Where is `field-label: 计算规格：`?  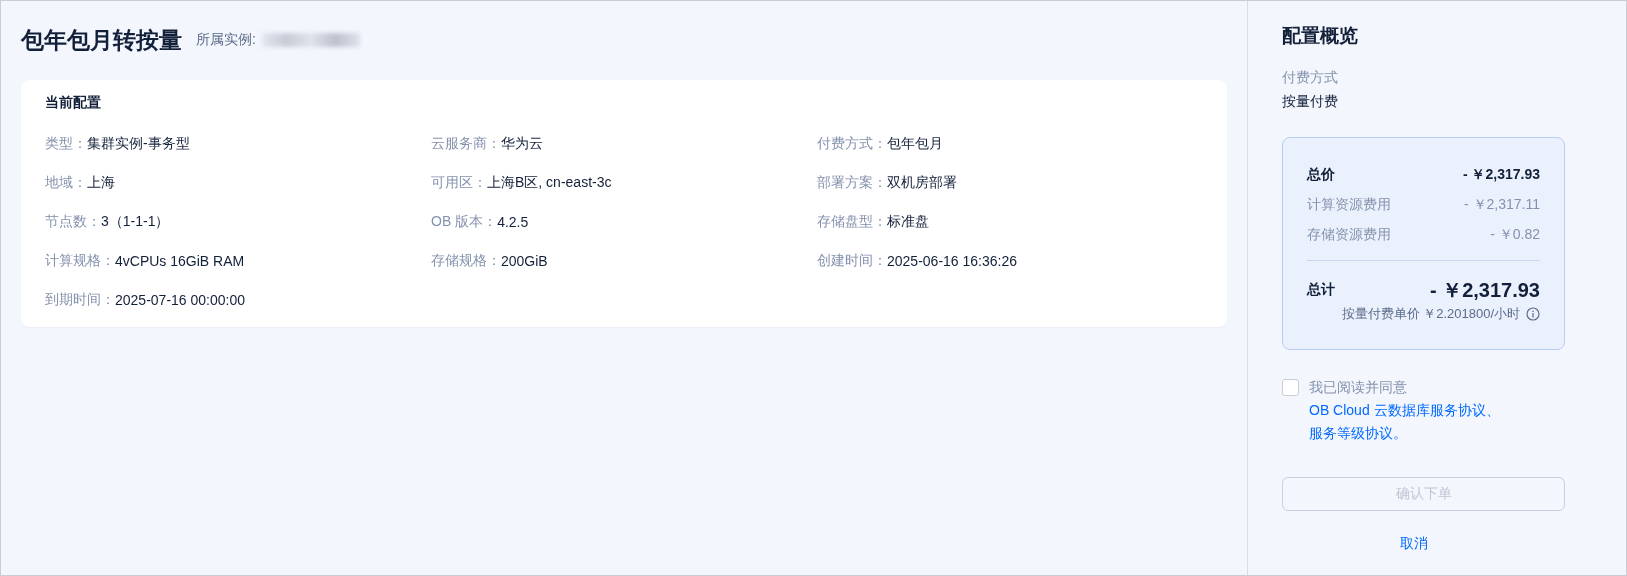
field-label: 计算规格： is located at coordinates (80, 260).